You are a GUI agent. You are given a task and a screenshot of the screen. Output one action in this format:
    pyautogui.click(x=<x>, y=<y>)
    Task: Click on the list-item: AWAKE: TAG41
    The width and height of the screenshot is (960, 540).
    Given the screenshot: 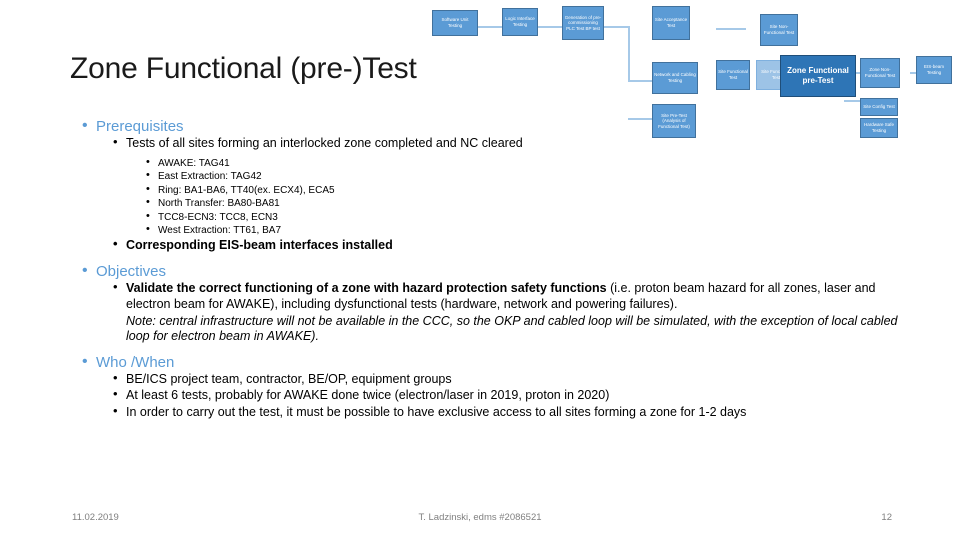 What is the action you would take?
    pyautogui.click(x=528, y=163)
    